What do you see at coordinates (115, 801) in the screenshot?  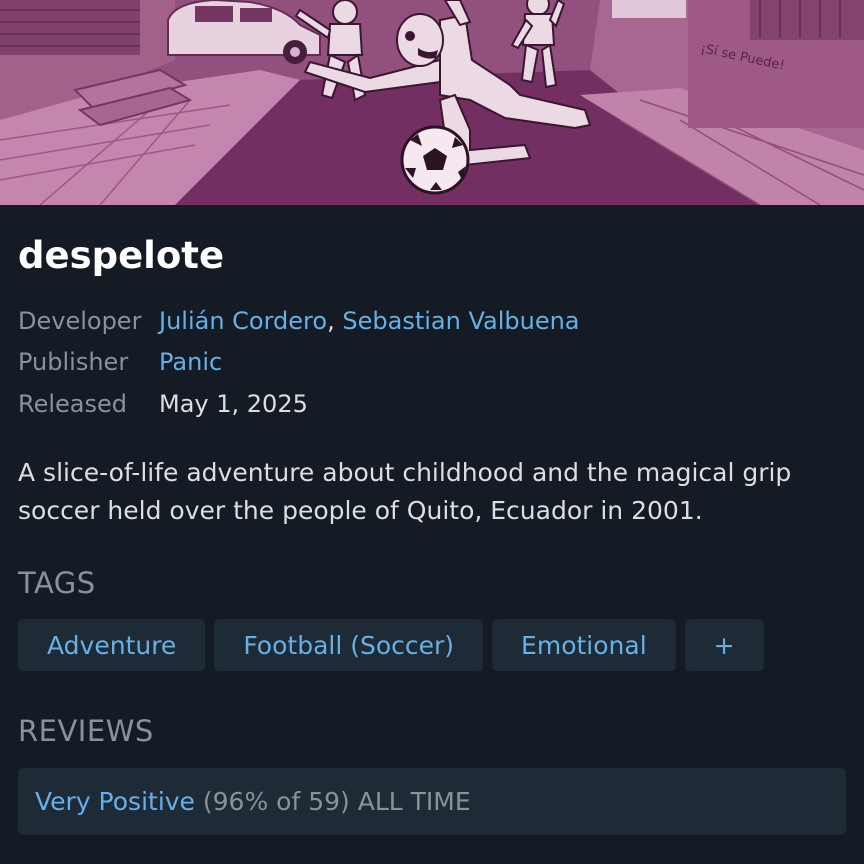 I see `review-rating: Very Positive` at bounding box center [115, 801].